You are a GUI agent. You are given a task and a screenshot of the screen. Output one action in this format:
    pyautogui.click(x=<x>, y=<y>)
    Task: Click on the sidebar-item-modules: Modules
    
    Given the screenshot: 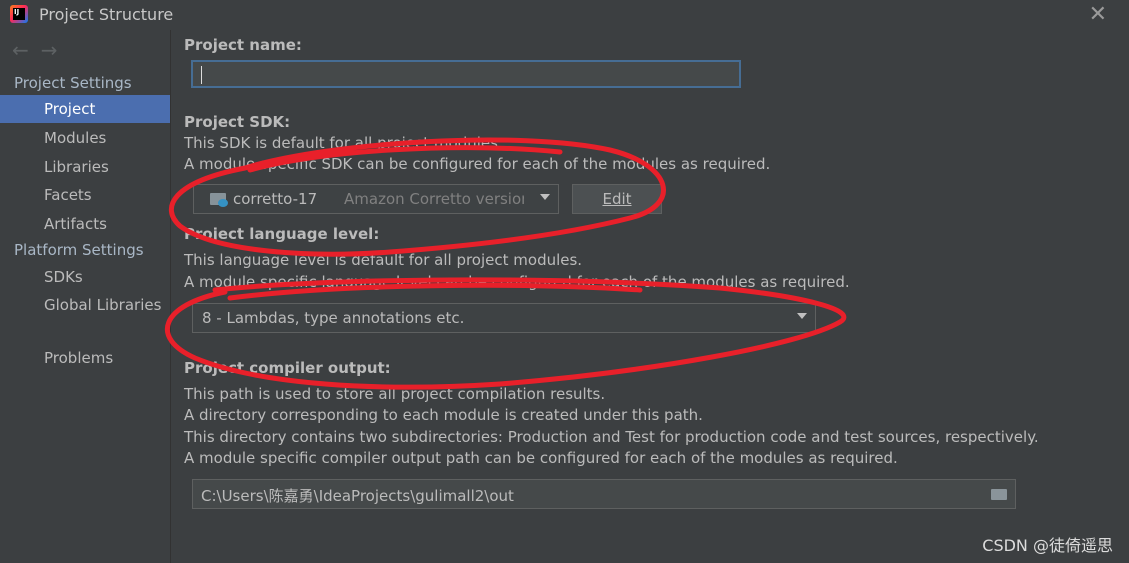 What is the action you would take?
    pyautogui.click(x=85, y=138)
    